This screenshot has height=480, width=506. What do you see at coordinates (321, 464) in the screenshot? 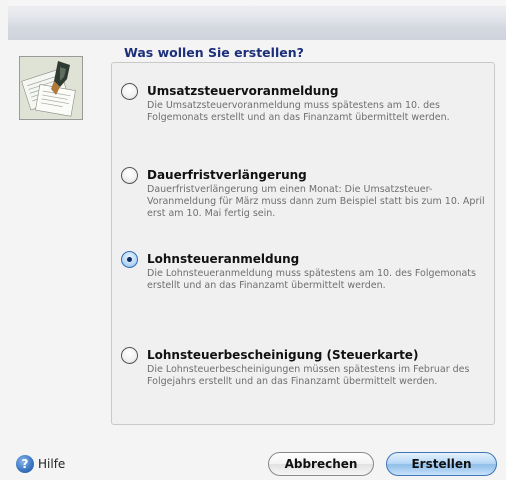
I see `cancel-button: Abbrechen` at bounding box center [321, 464].